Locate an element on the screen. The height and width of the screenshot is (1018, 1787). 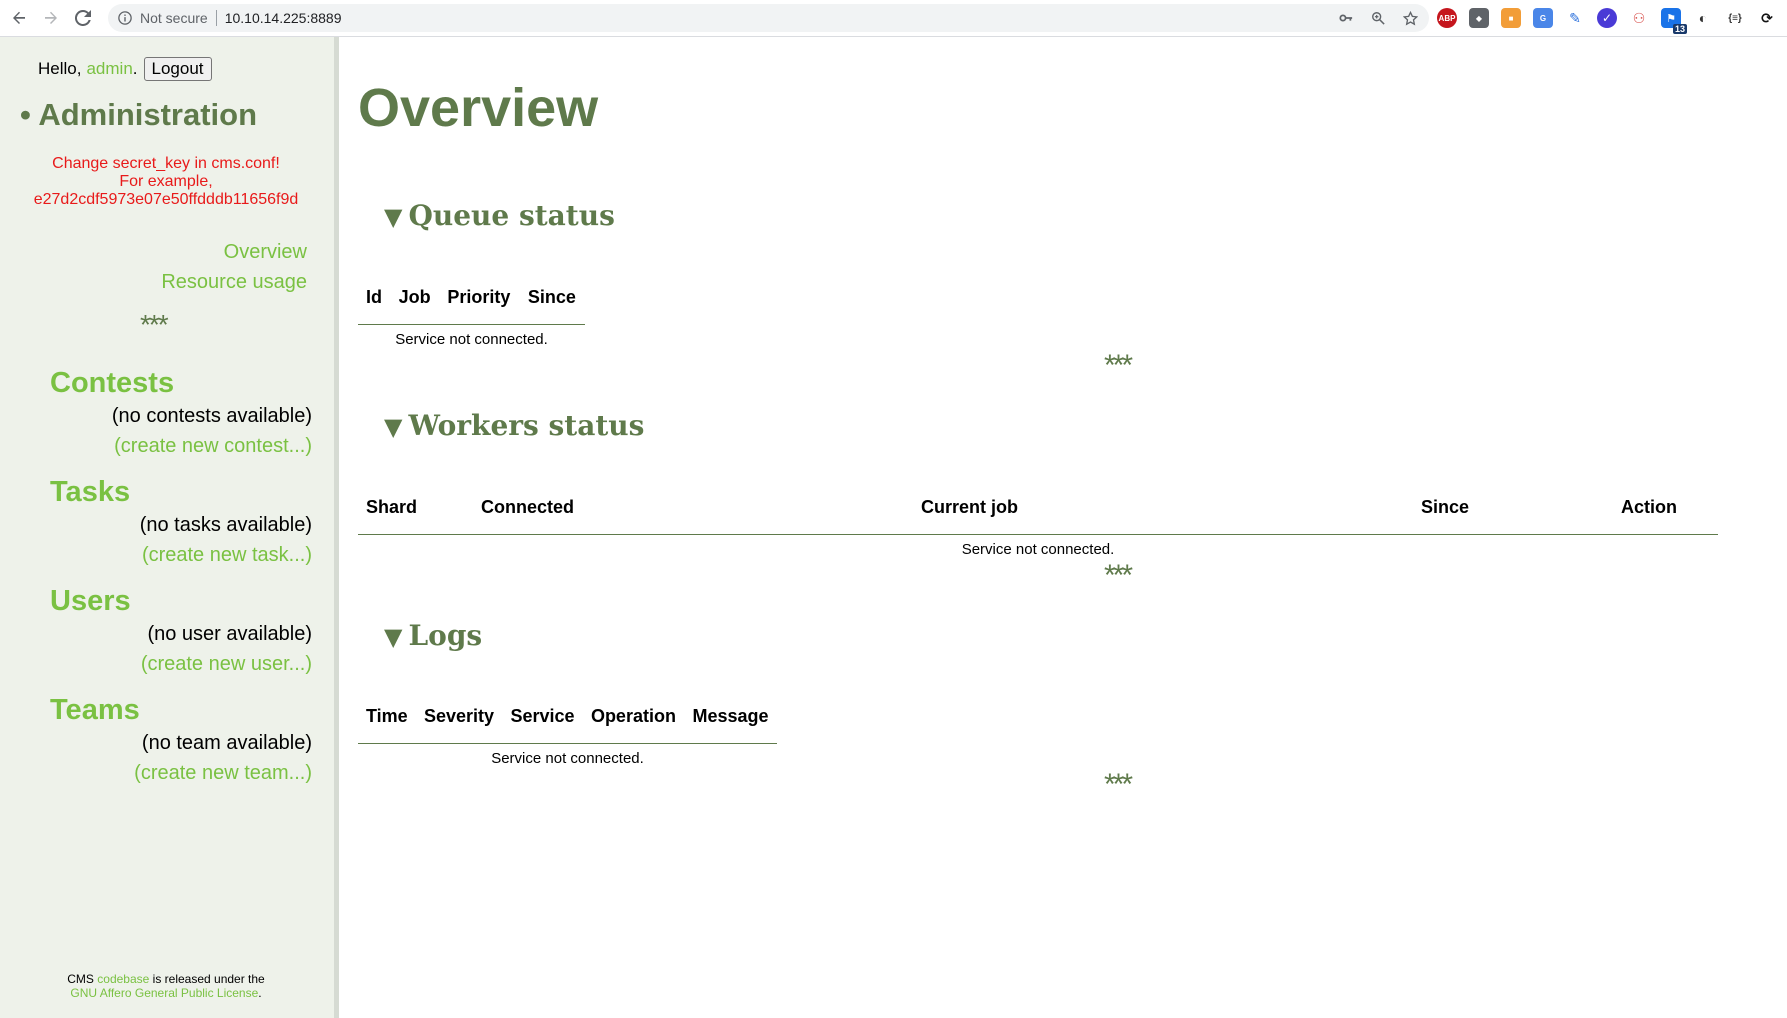
teams-heading: Teams is located at coordinates (95, 710).